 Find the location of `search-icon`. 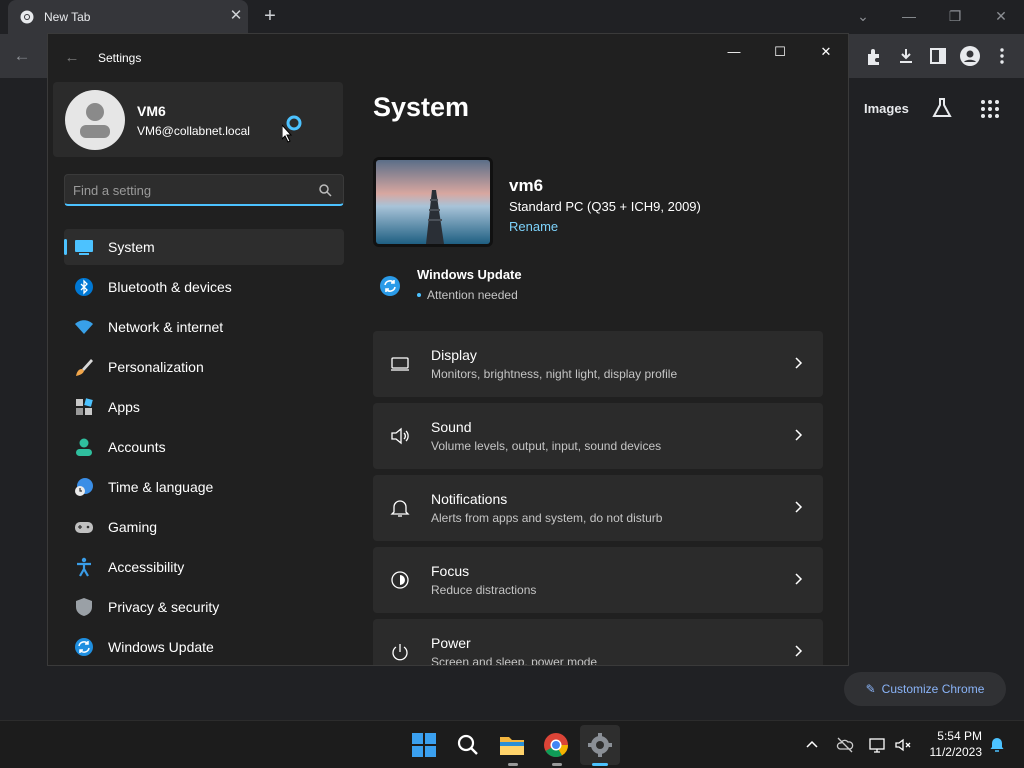

search-icon is located at coordinates (325, 190).